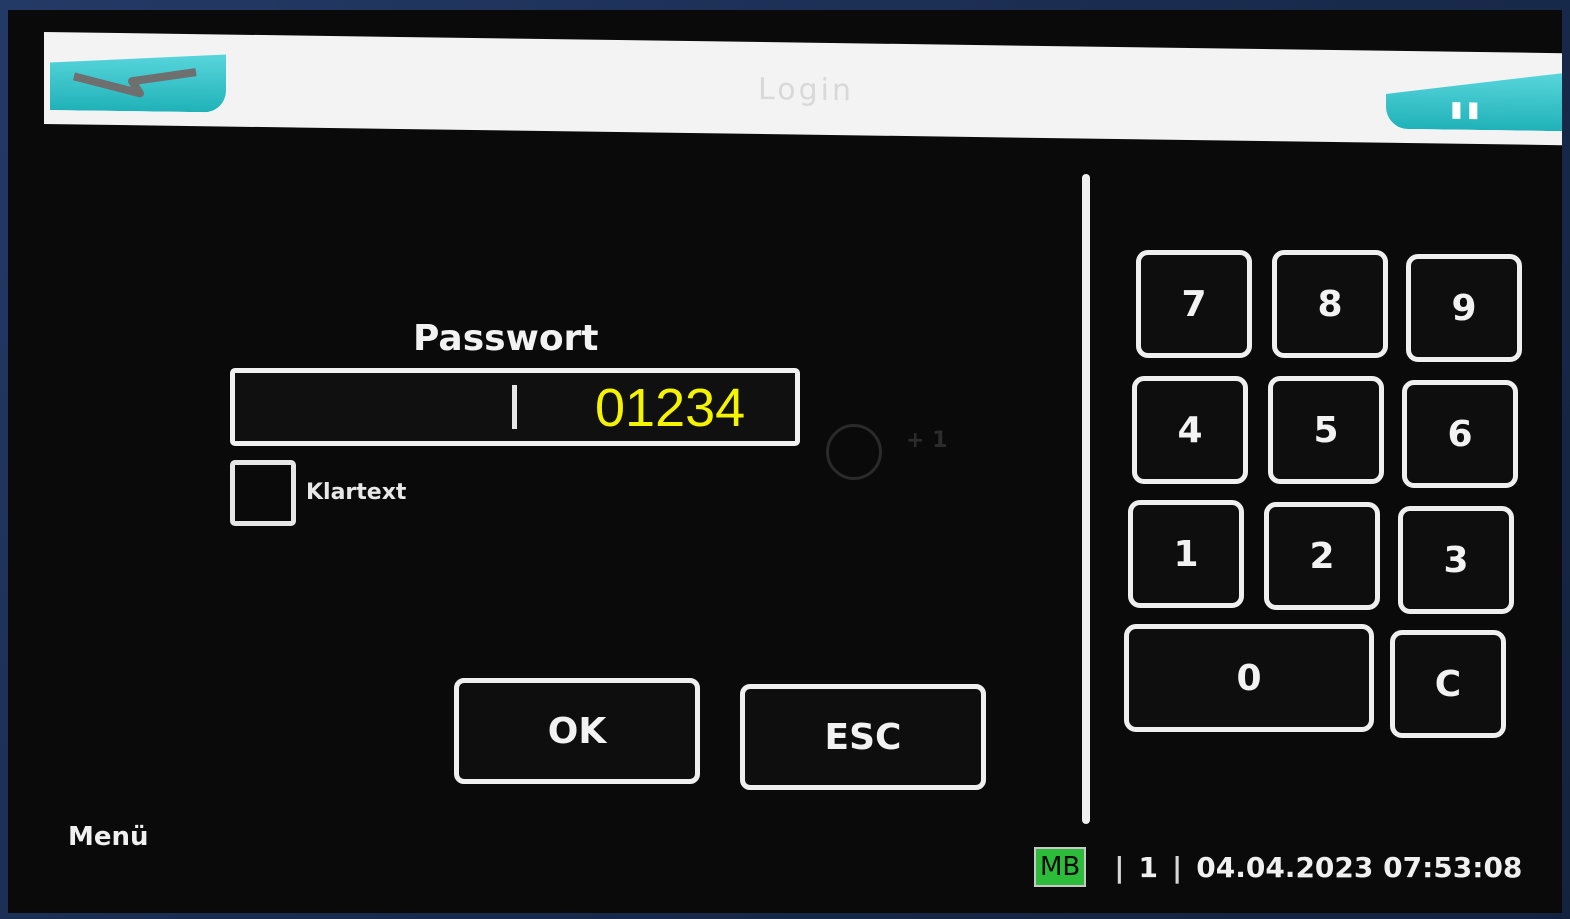 This screenshot has width=1570, height=919. What do you see at coordinates (108, 837) in the screenshot?
I see `menu-button: Menü` at bounding box center [108, 837].